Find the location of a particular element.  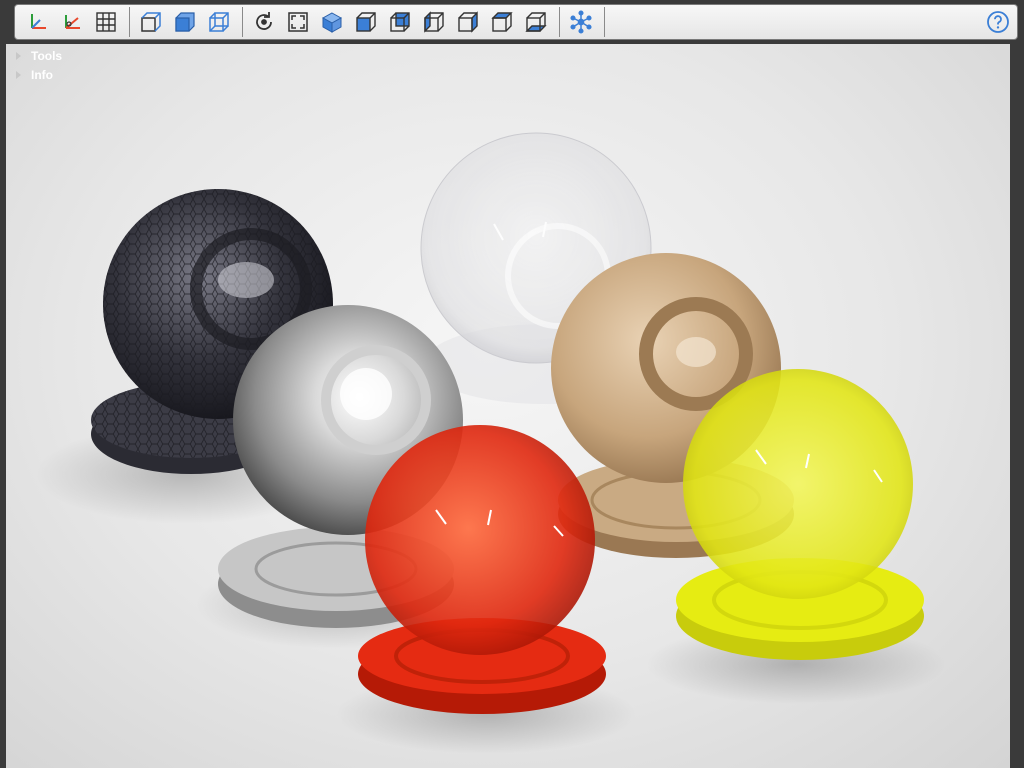

toolbar is located at coordinates (516, 22).